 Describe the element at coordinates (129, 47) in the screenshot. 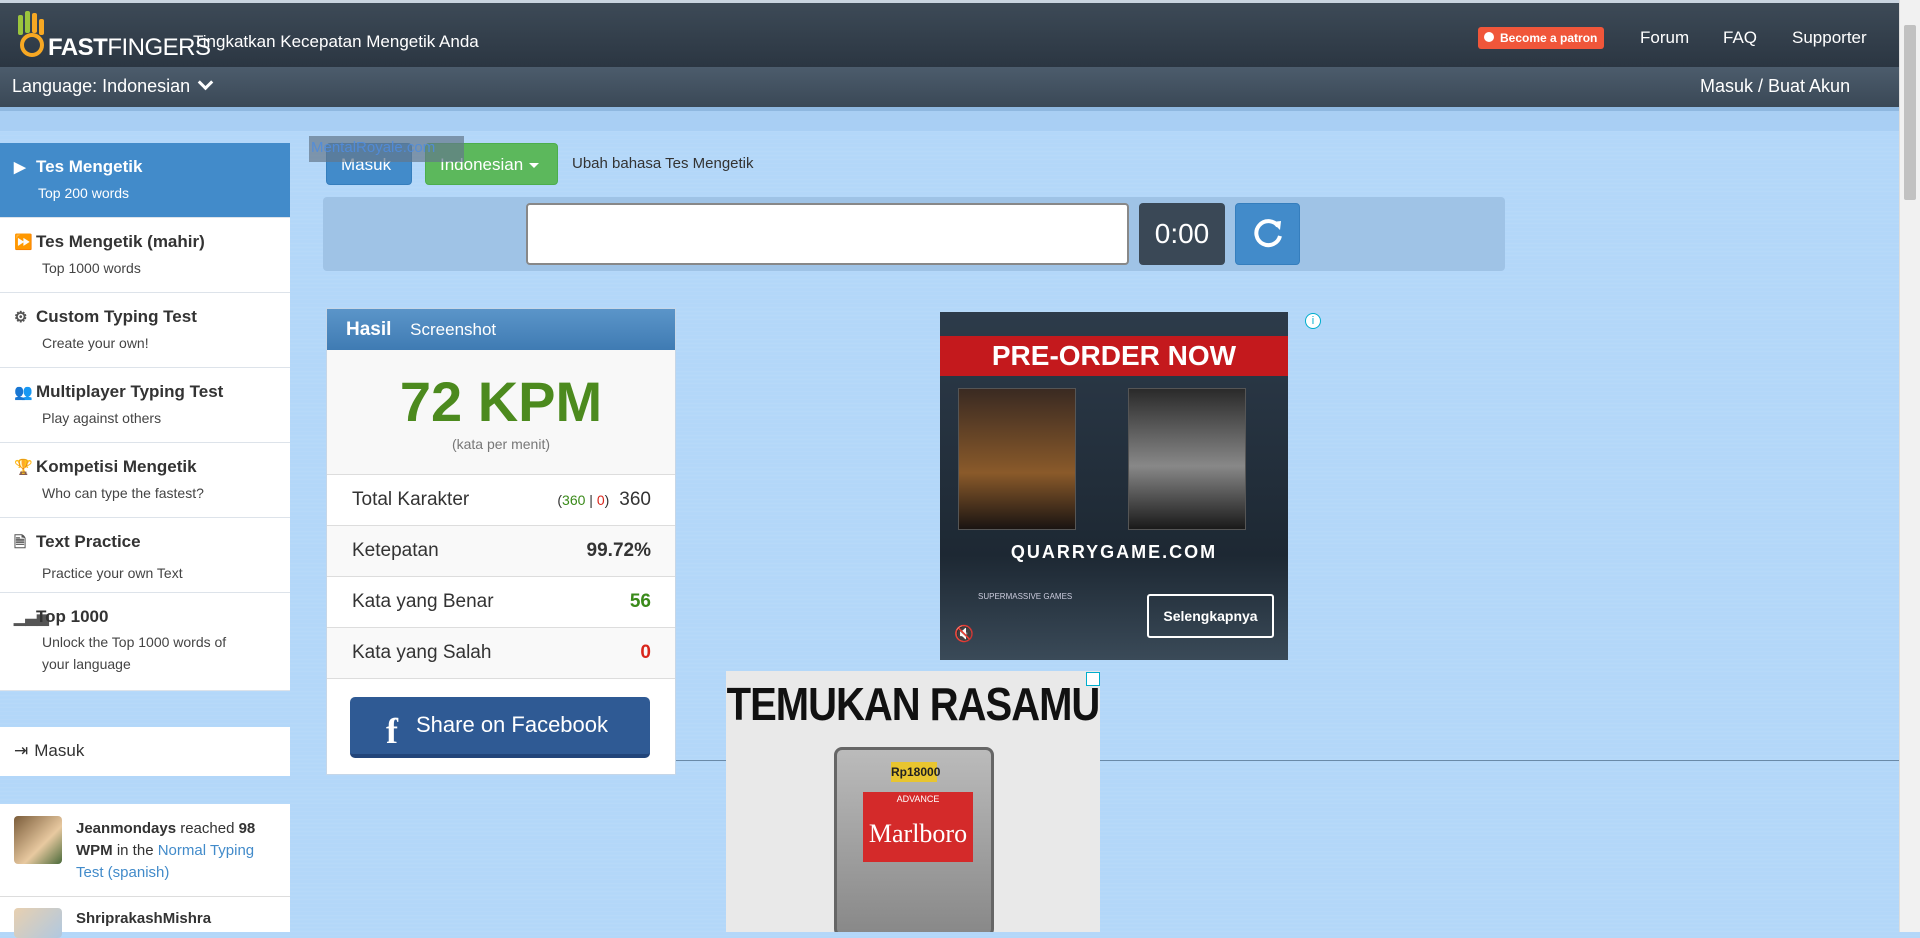

I see `logo-text: FASTFINGERS` at that location.